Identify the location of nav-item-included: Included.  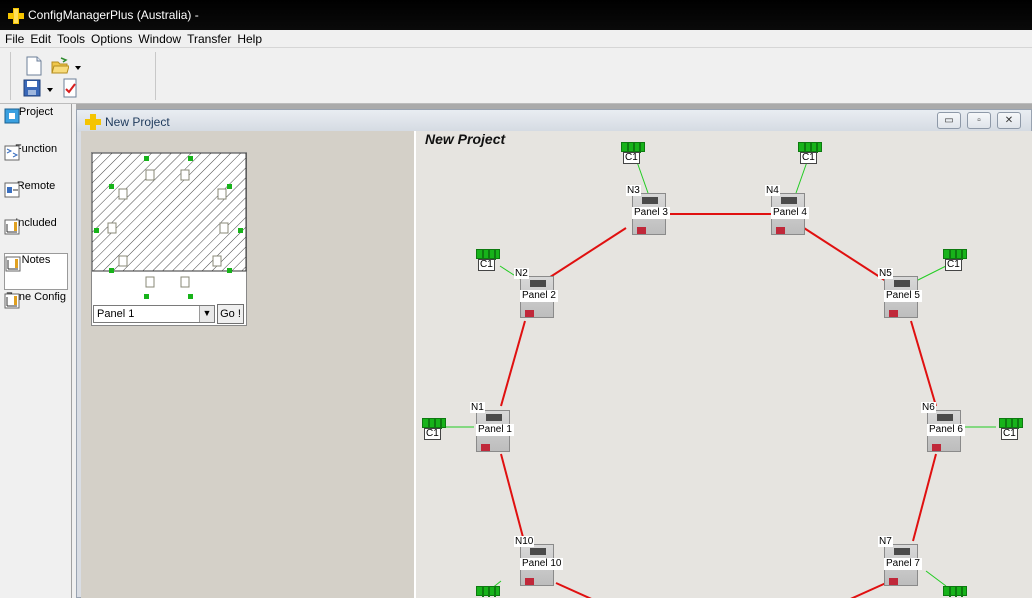
(36, 235).